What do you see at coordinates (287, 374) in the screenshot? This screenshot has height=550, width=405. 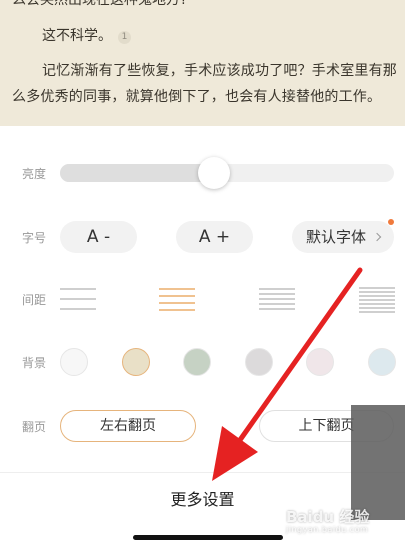 I see `annotation-arrow-icon` at bounding box center [287, 374].